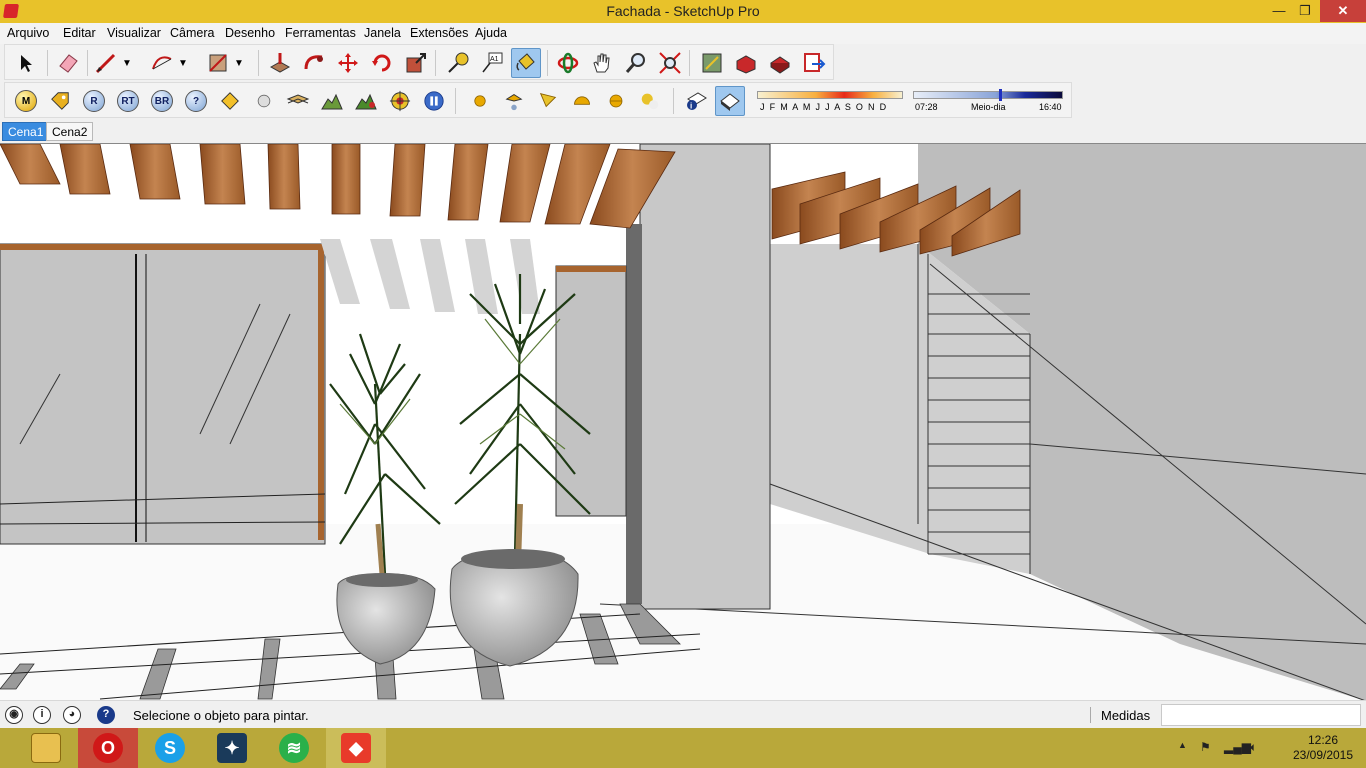  I want to click on rectangle-dropdown-icon: ▼, so click(239, 63).